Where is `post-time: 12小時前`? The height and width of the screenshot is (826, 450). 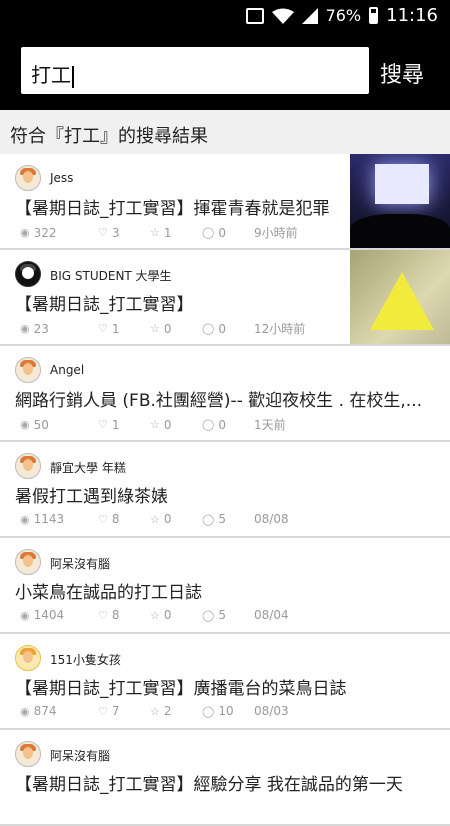
post-time: 12小時前 is located at coordinates (280, 329).